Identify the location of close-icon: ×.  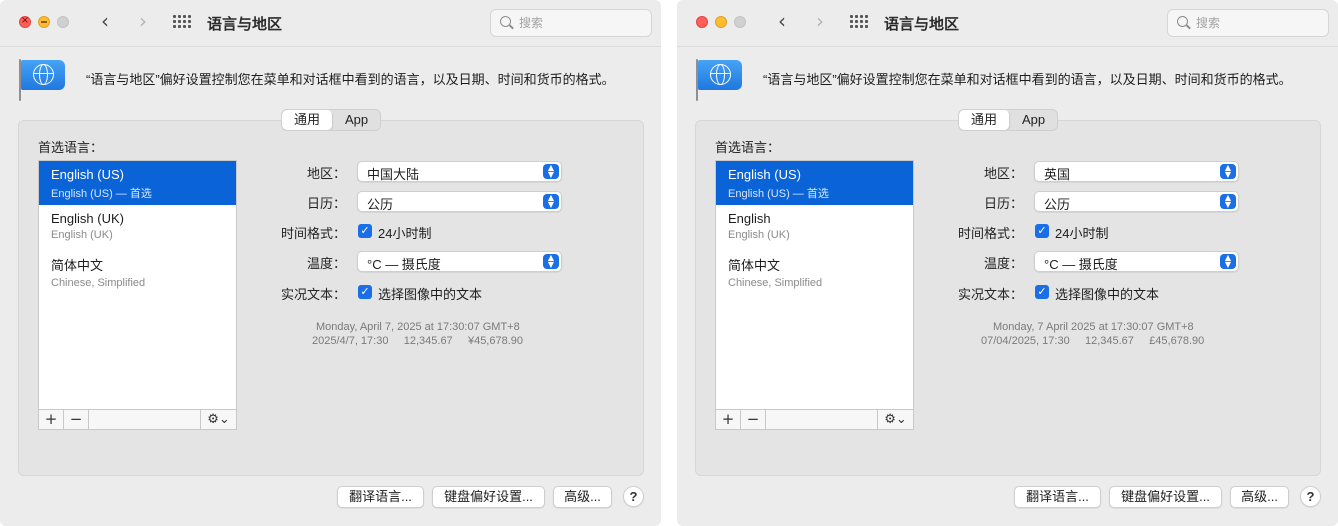
(25, 20).